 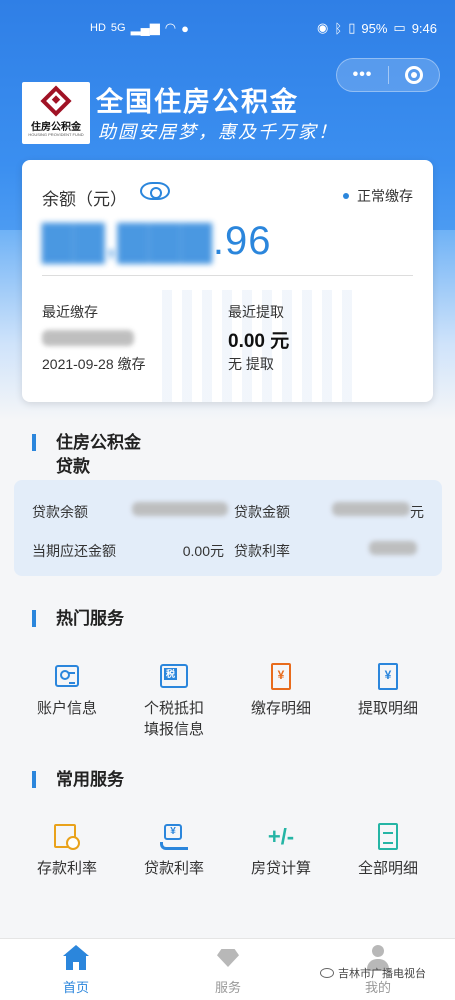 I want to click on user-head, so click(x=378, y=951).